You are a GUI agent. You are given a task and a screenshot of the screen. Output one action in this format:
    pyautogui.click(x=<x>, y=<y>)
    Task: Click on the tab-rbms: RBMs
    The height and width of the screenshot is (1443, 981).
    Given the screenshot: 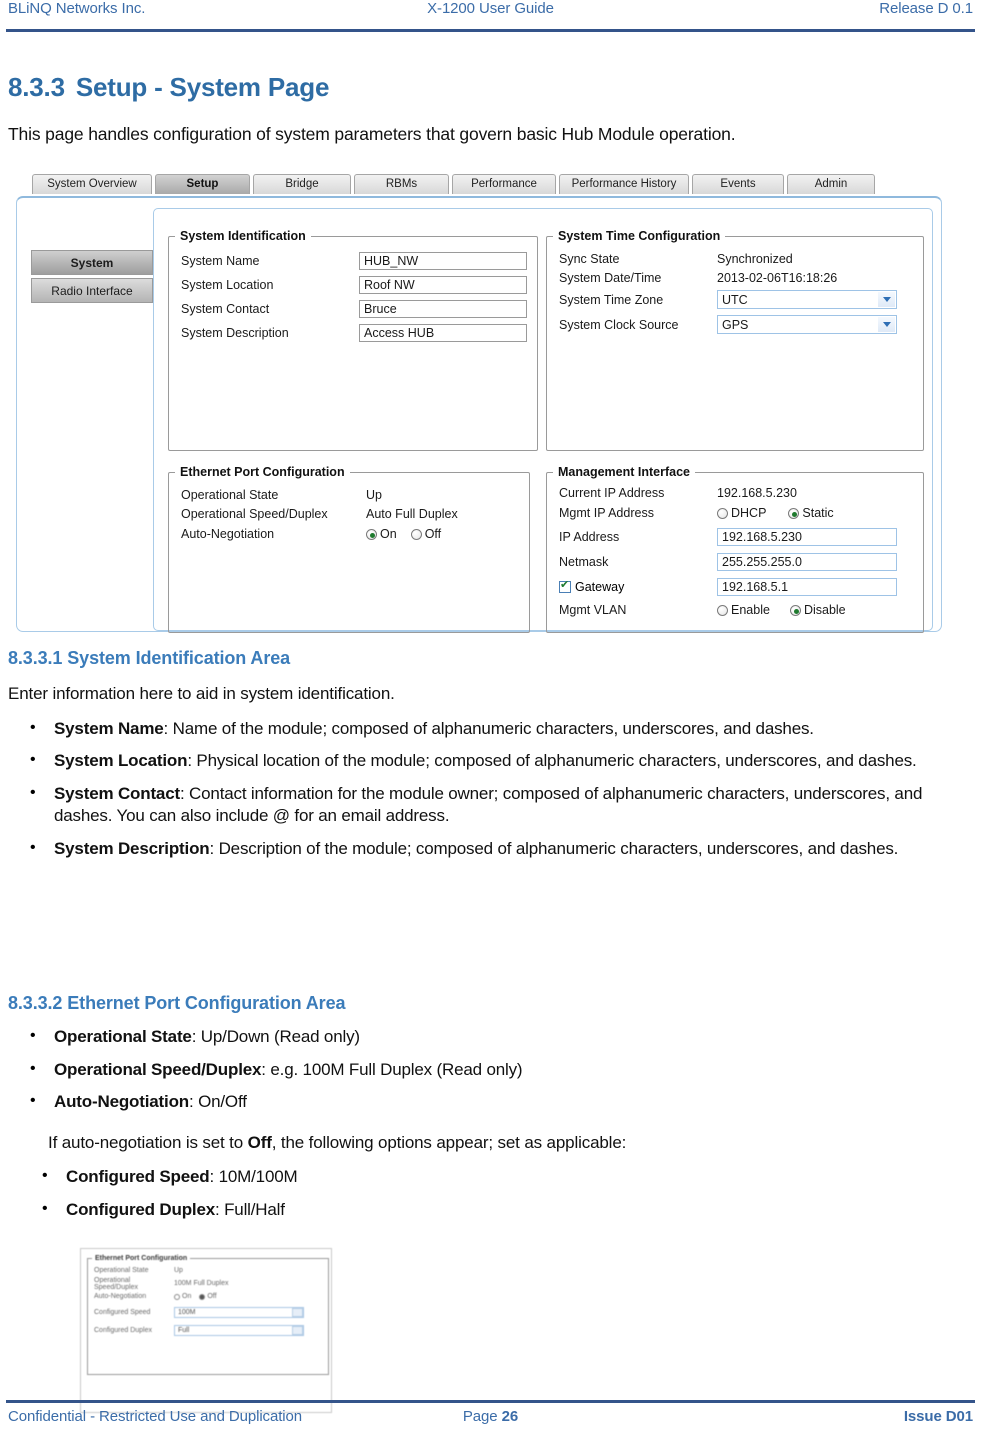 What is the action you would take?
    pyautogui.click(x=401, y=184)
    